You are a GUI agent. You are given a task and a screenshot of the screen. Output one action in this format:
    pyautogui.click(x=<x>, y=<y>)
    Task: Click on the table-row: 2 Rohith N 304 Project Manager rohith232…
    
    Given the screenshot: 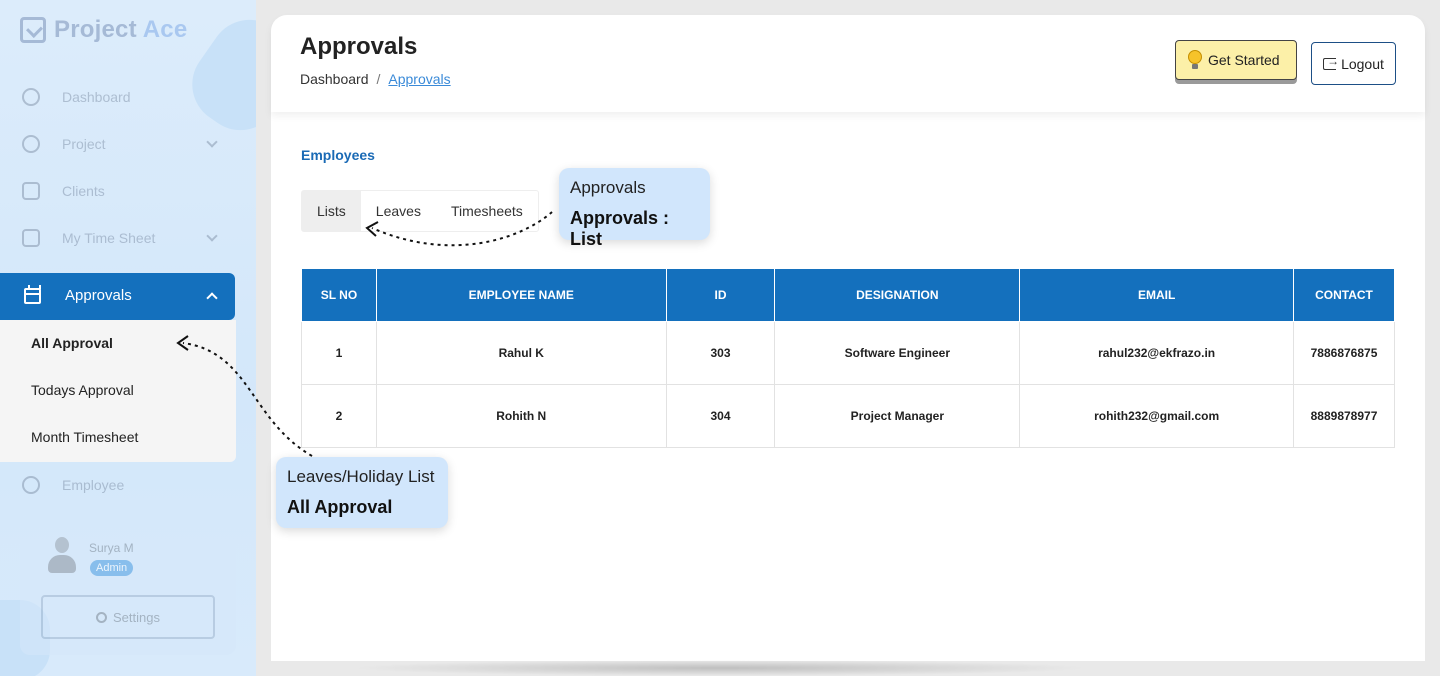 What is the action you would take?
    pyautogui.click(x=848, y=416)
    